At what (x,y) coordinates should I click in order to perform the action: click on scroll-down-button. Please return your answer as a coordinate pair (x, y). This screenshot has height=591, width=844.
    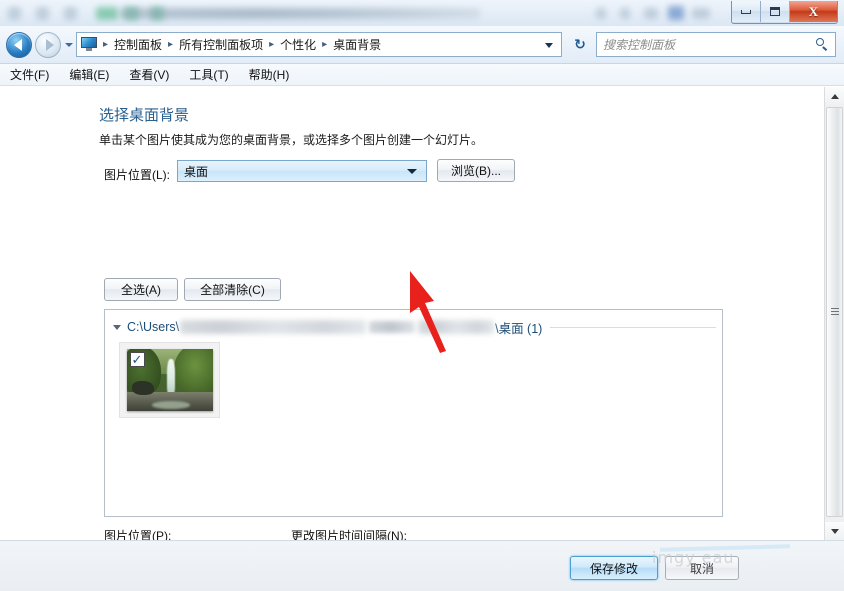
    Looking at the image, I should click on (834, 531).